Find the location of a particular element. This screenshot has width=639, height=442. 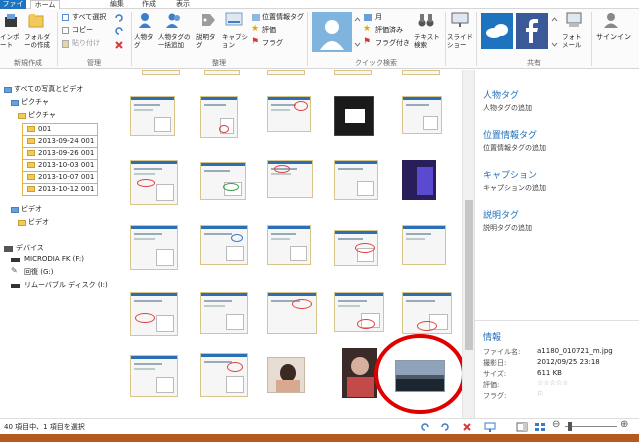

nav-pictures-library: ピクチャ is located at coordinates (35, 102).